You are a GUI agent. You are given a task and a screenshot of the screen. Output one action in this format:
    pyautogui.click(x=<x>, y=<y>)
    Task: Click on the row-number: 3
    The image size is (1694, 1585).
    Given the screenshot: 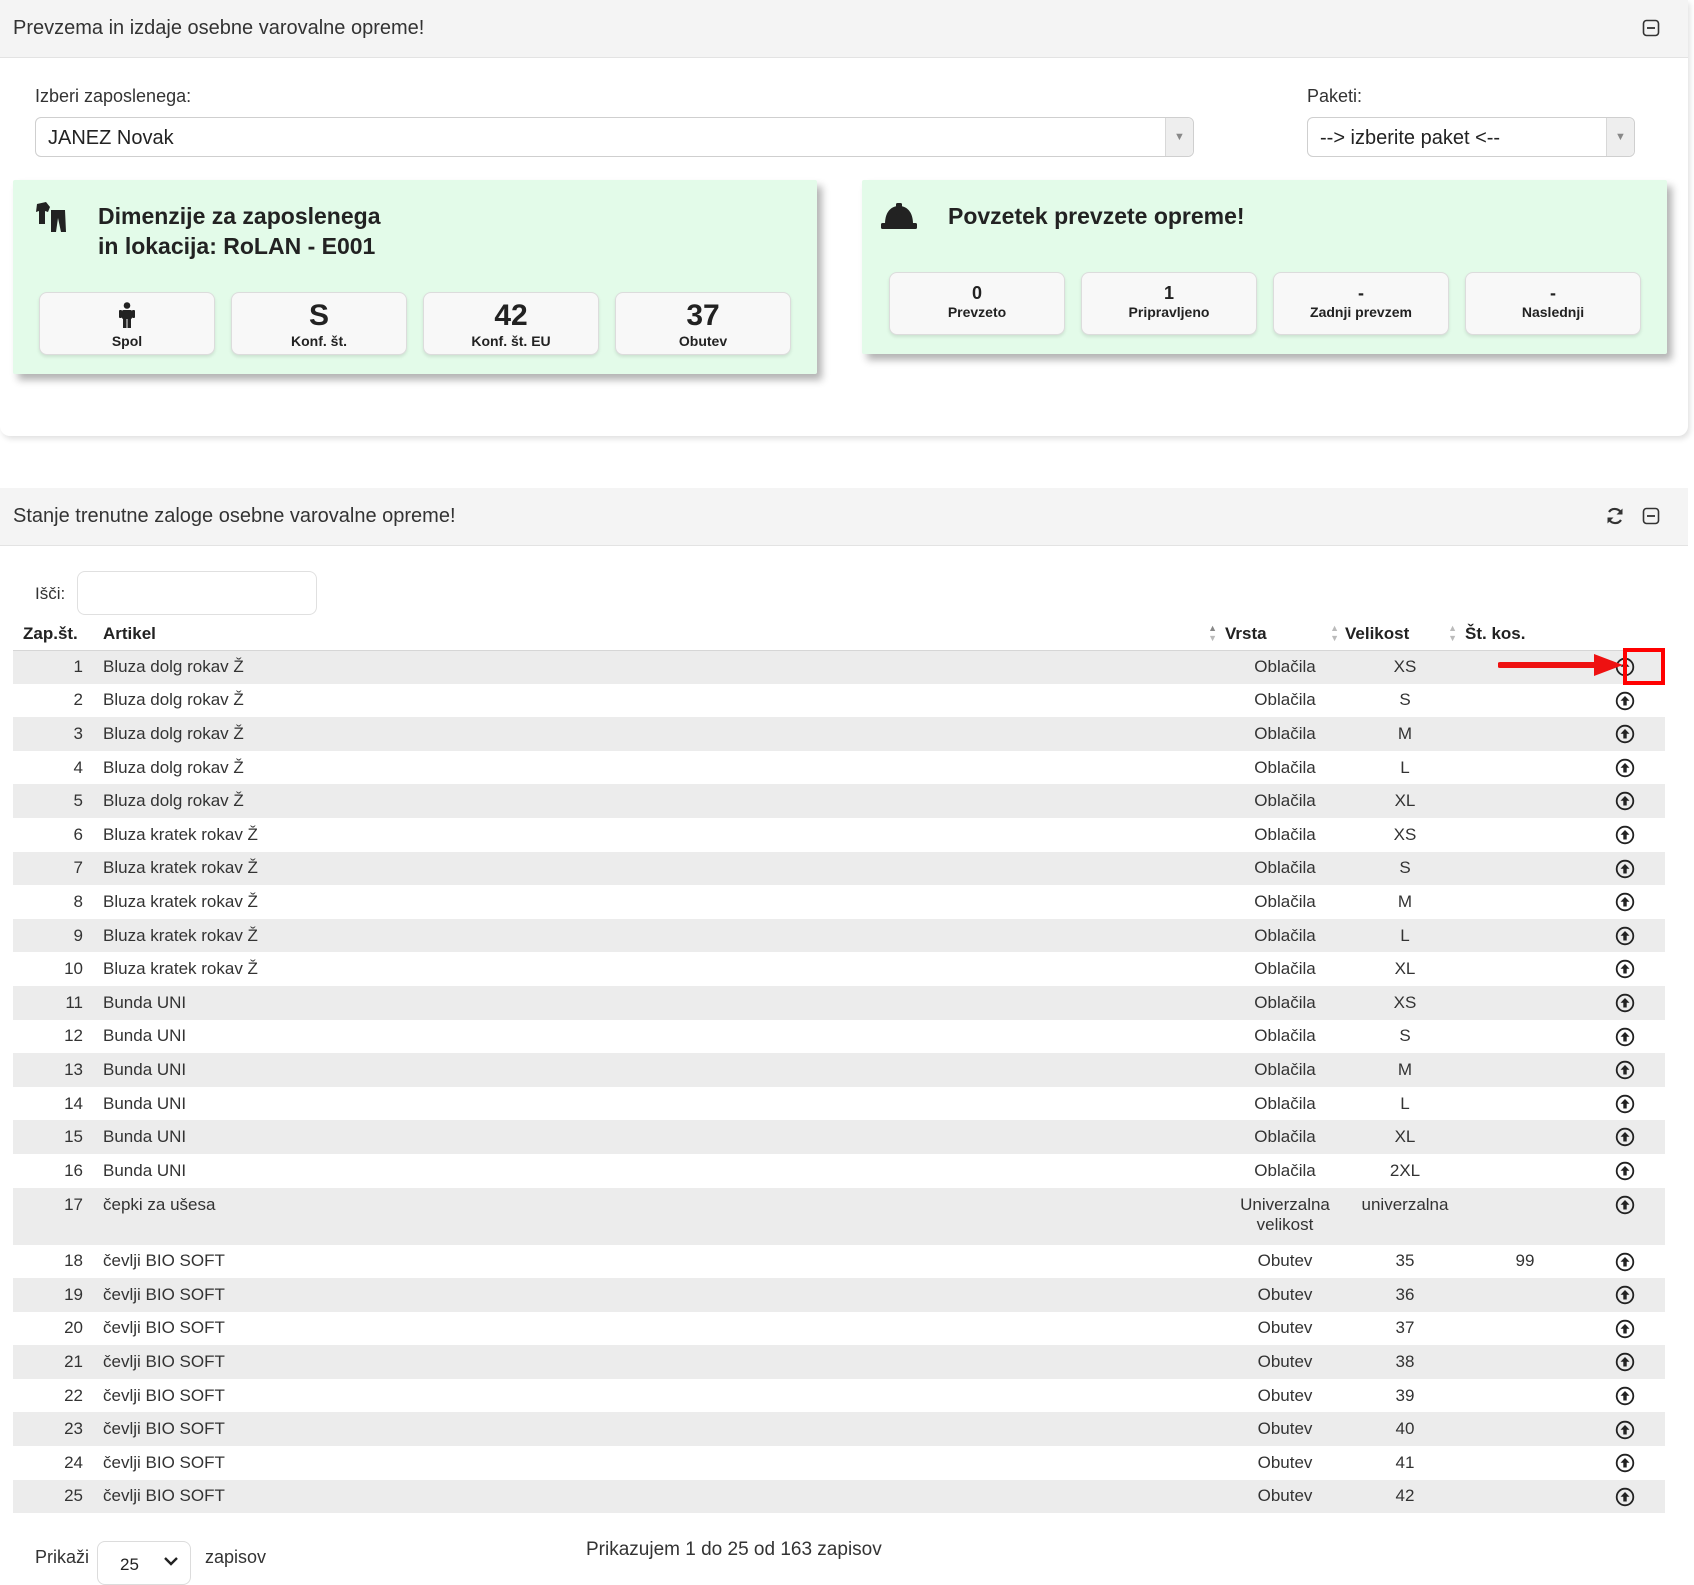 What is the action you would take?
    pyautogui.click(x=78, y=733)
    